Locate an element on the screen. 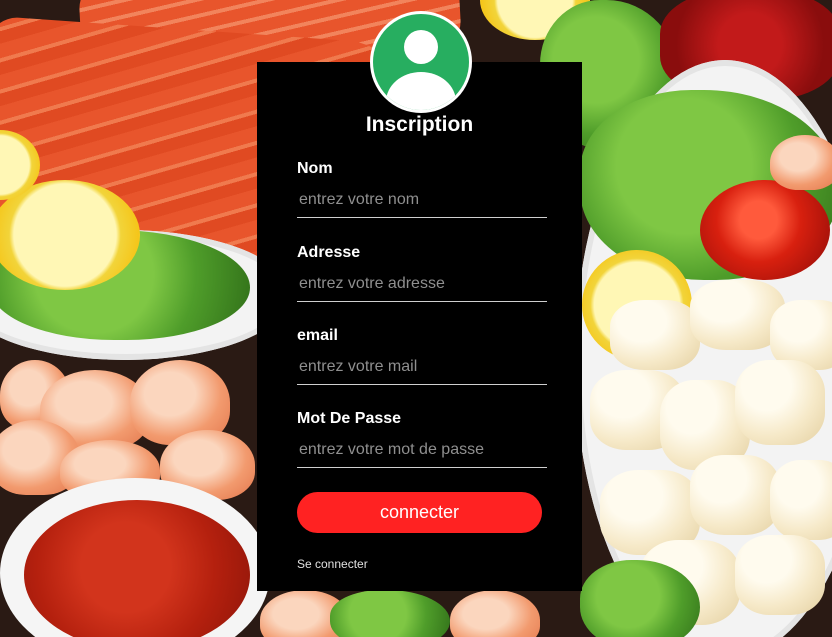 Image resolution: width=832 pixels, height=637 pixels. tomato-rose-garnish is located at coordinates (765, 230).